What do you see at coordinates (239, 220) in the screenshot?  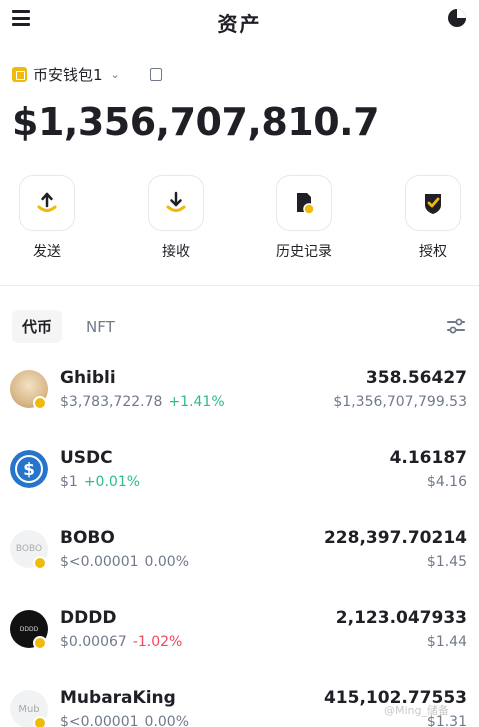 I see `action-bar: 发送 接收 历史记录 授权` at bounding box center [239, 220].